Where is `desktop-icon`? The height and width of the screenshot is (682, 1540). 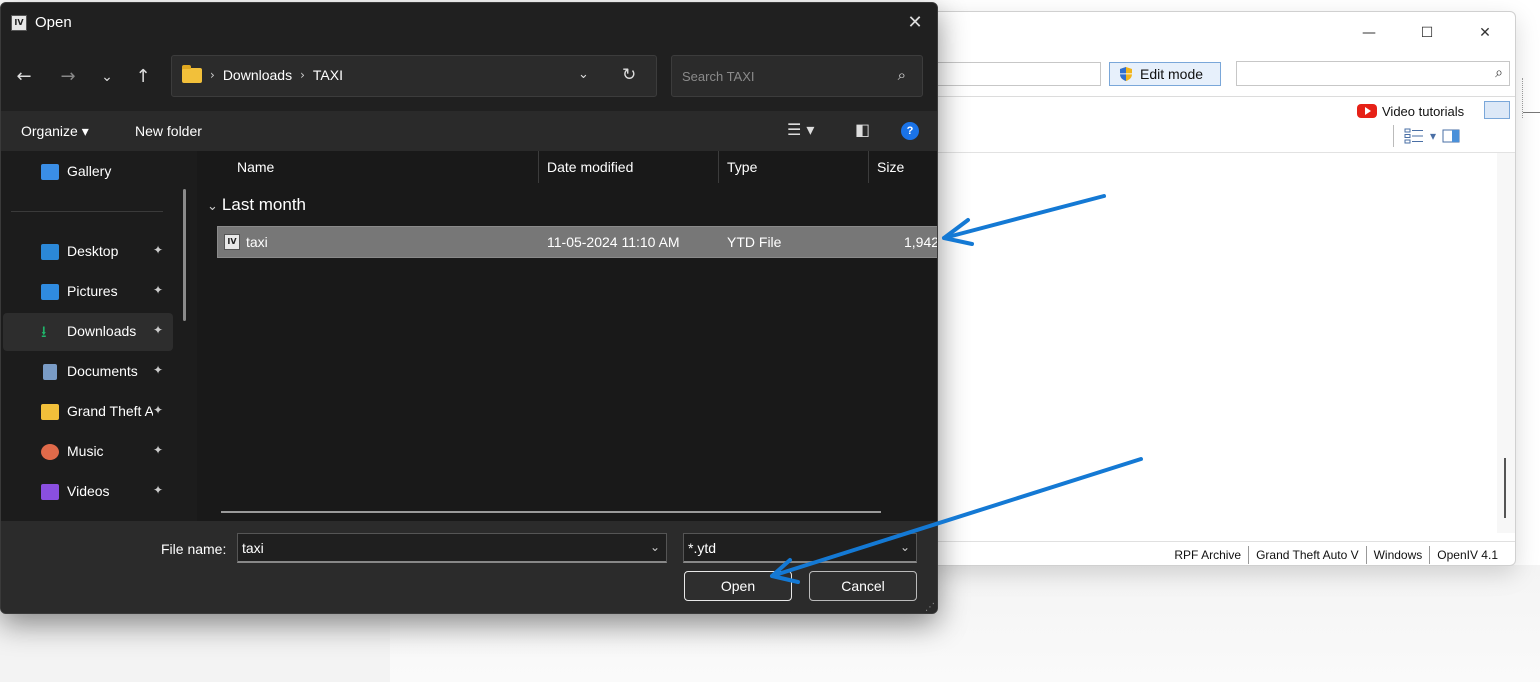
desktop-icon is located at coordinates (50, 252).